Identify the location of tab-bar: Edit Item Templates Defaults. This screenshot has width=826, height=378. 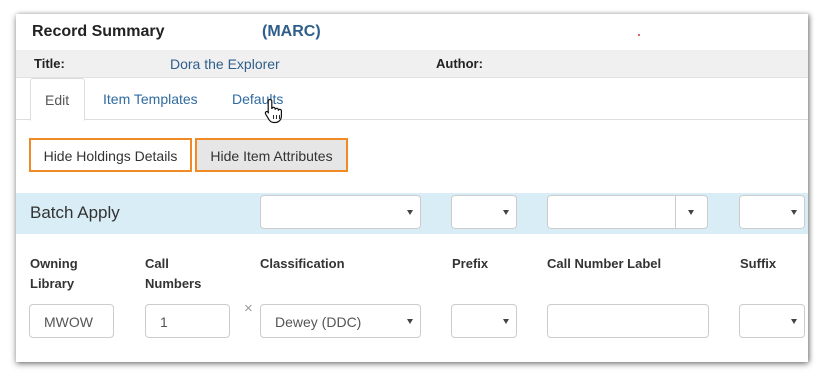
(412, 99).